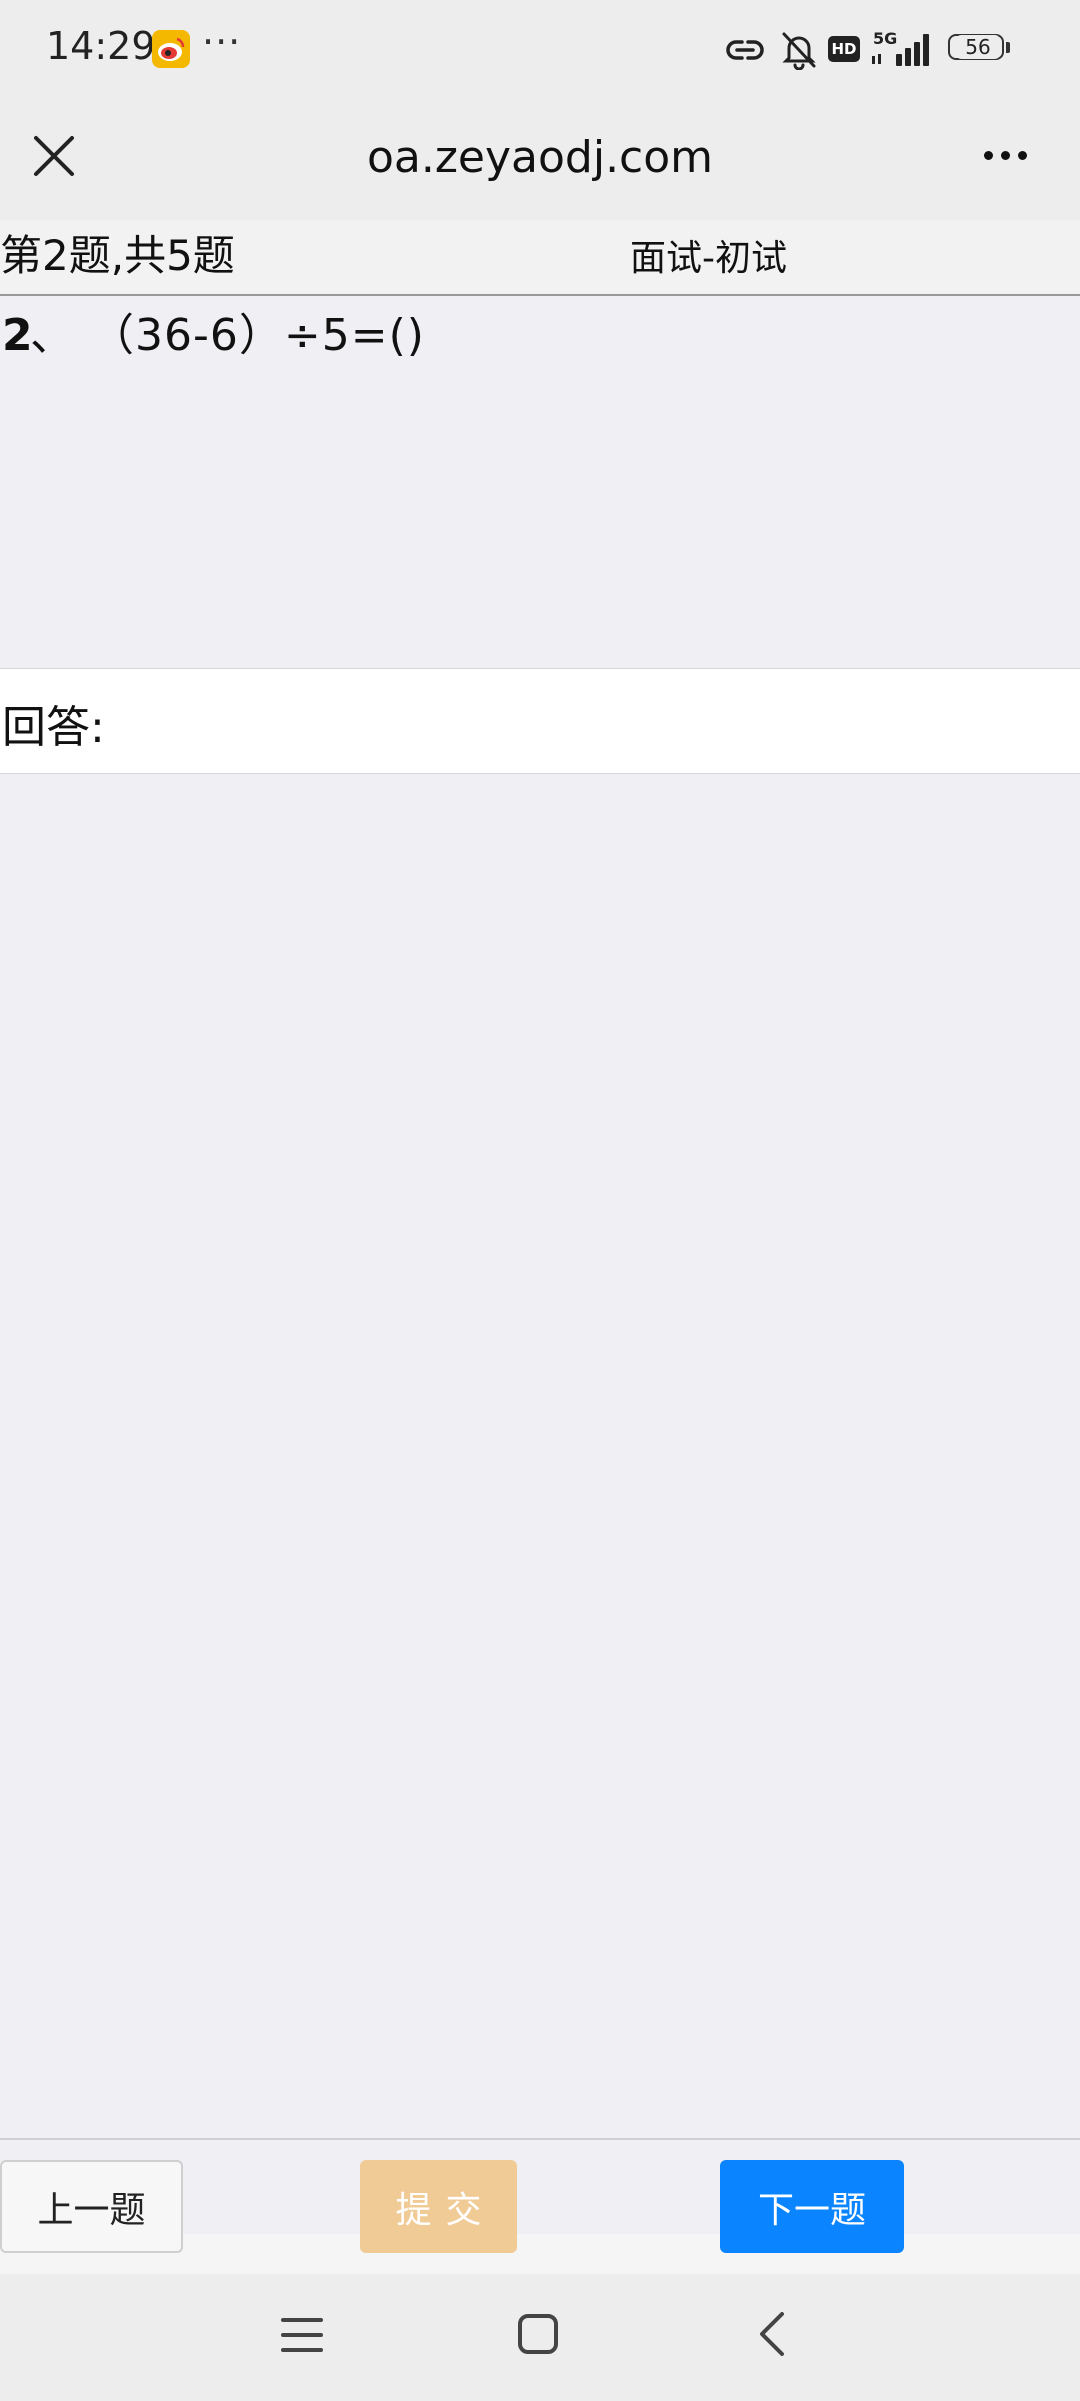  I want to click on battery-level: 56, so click(978, 47).